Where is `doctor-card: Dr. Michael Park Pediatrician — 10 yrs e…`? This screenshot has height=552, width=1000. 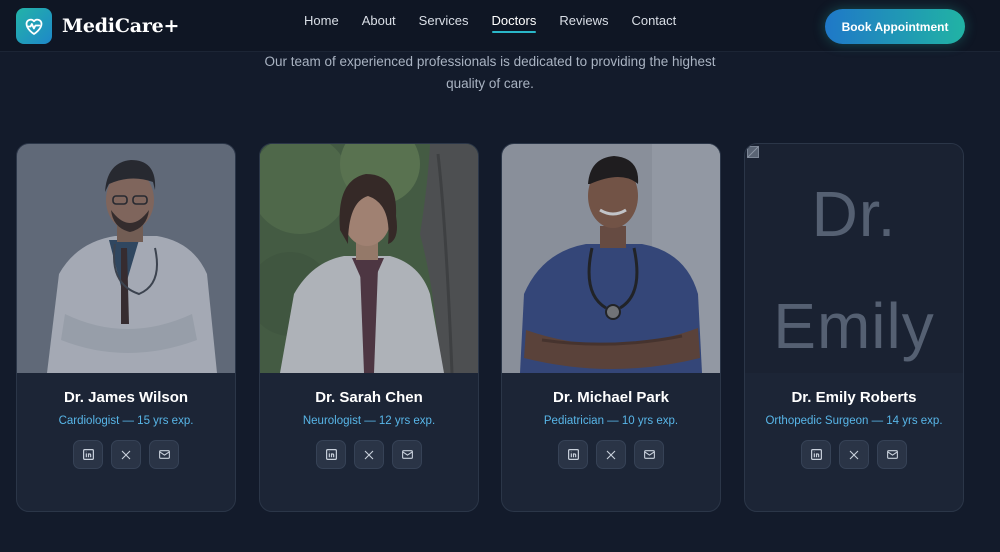
doctor-card: Dr. Michael Park Pediatrician — 10 yrs e… is located at coordinates (611, 327).